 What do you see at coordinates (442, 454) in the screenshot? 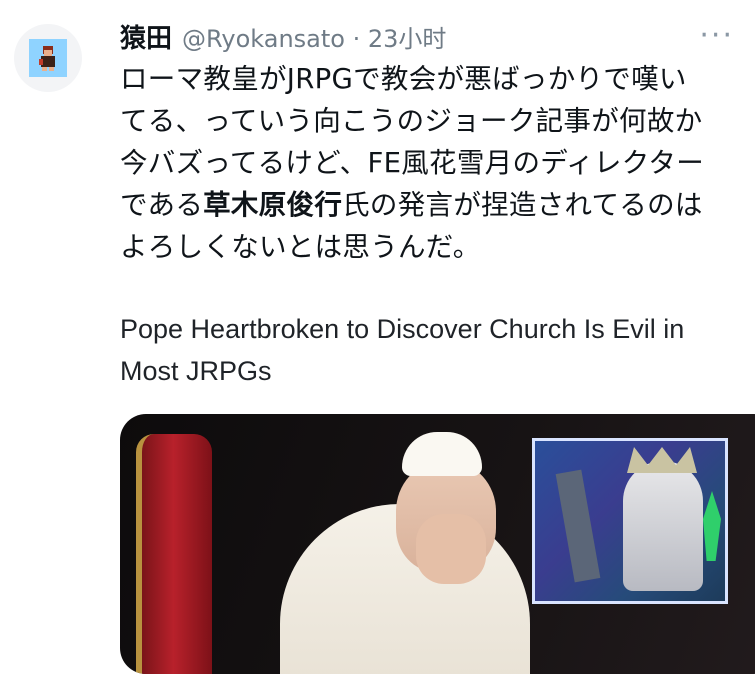
I see `figure-cap-shape` at bounding box center [442, 454].